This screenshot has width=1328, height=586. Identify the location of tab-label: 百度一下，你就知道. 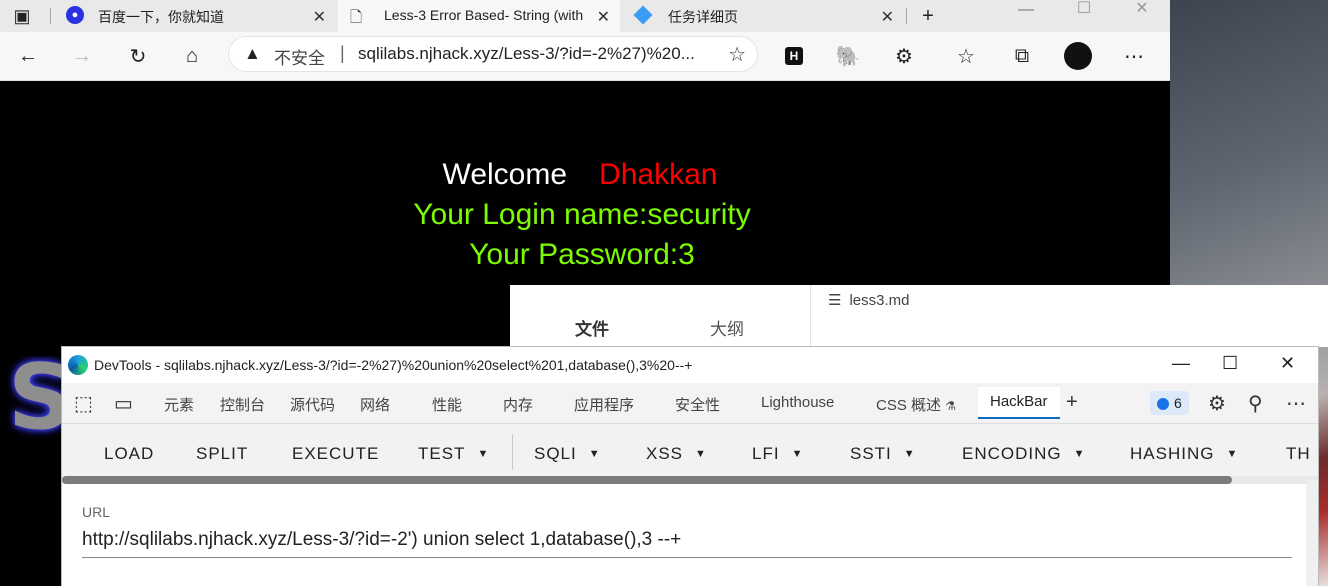
(161, 17).